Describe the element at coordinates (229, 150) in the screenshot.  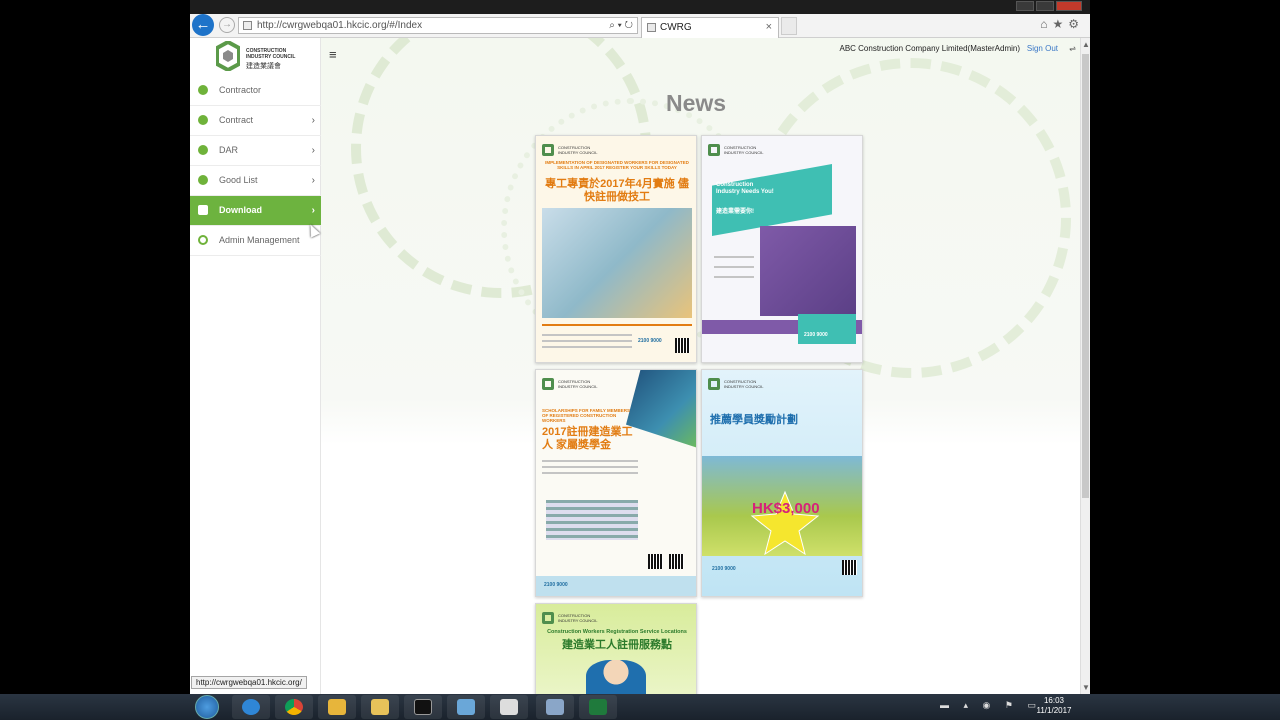
I see `sidebar-item-label: DAR` at that location.